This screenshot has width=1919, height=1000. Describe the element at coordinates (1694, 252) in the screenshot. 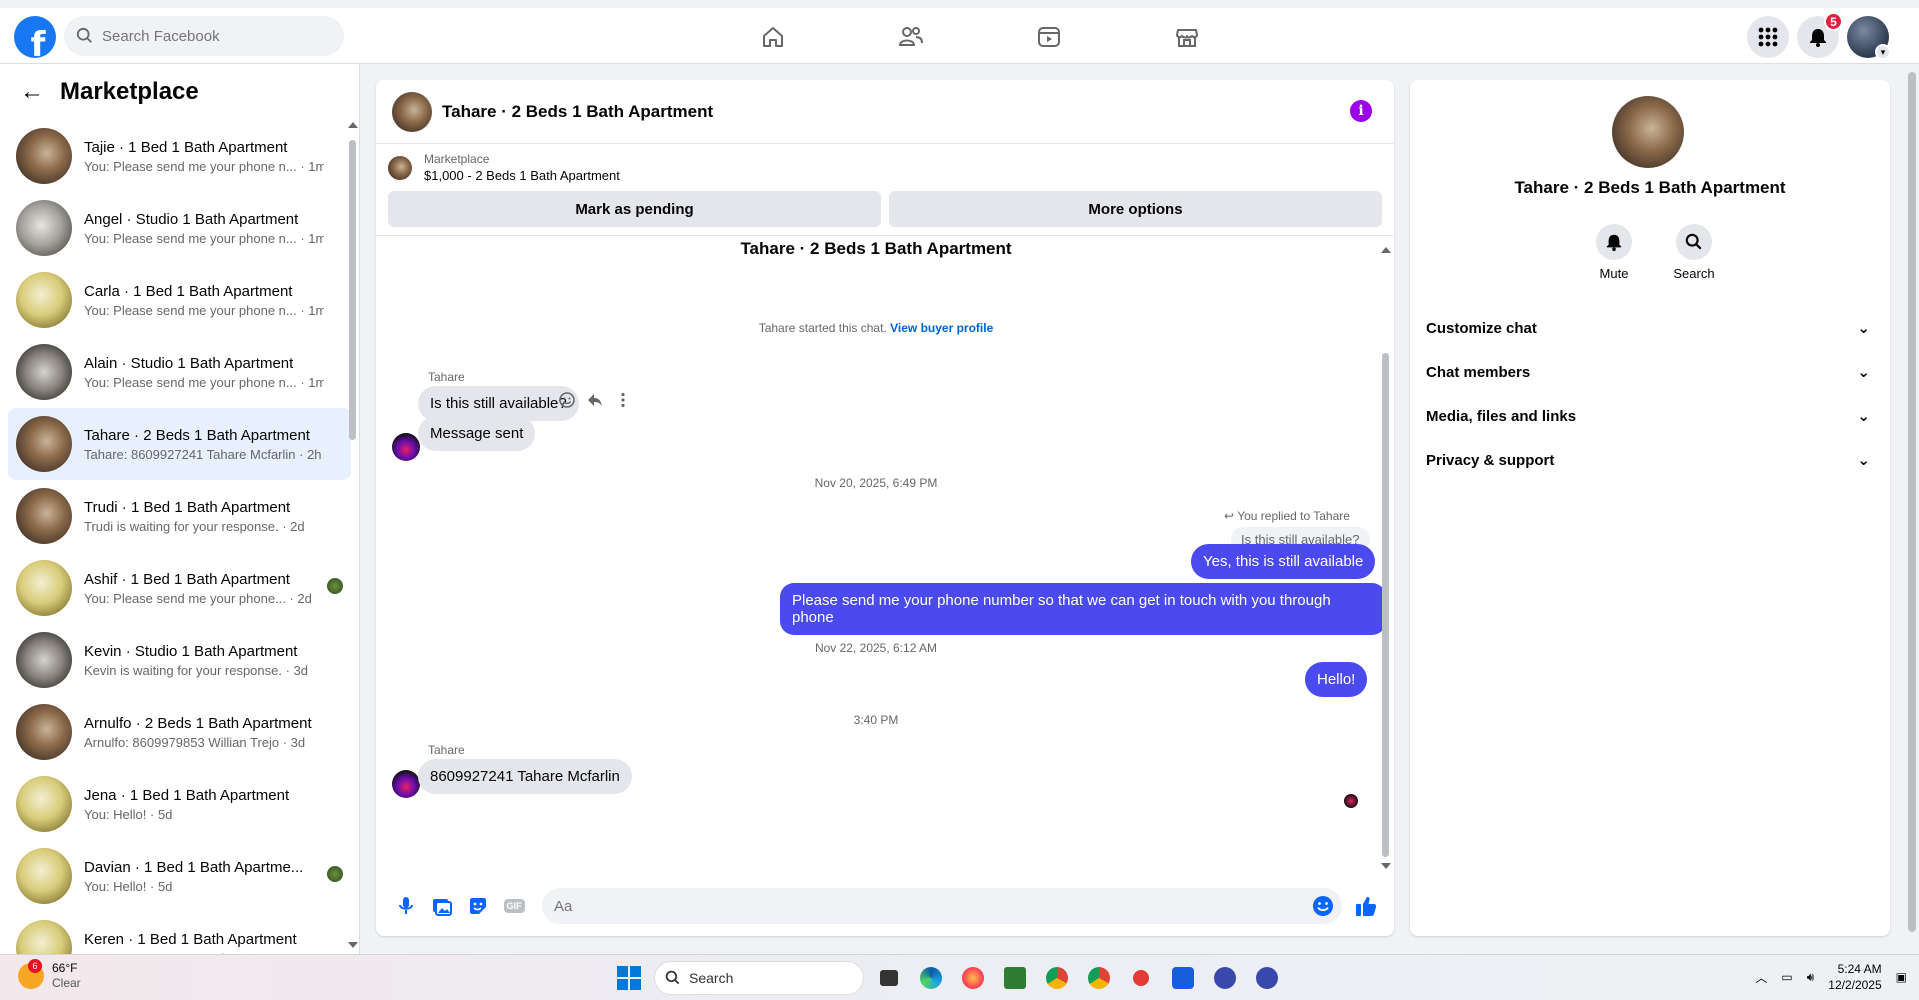

I see `search-in-chat-button: Search` at that location.